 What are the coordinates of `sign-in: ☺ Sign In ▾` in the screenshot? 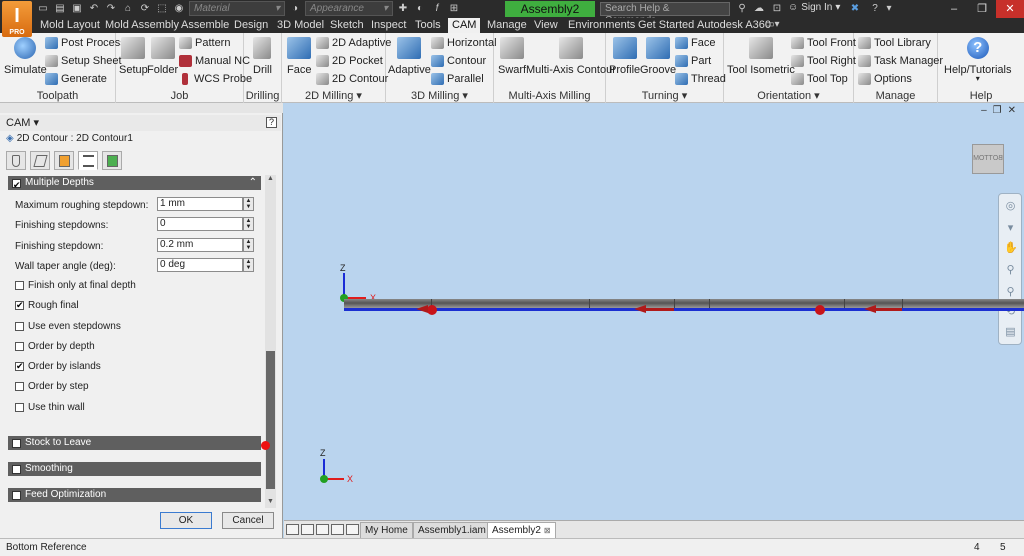 It's located at (814, 7).